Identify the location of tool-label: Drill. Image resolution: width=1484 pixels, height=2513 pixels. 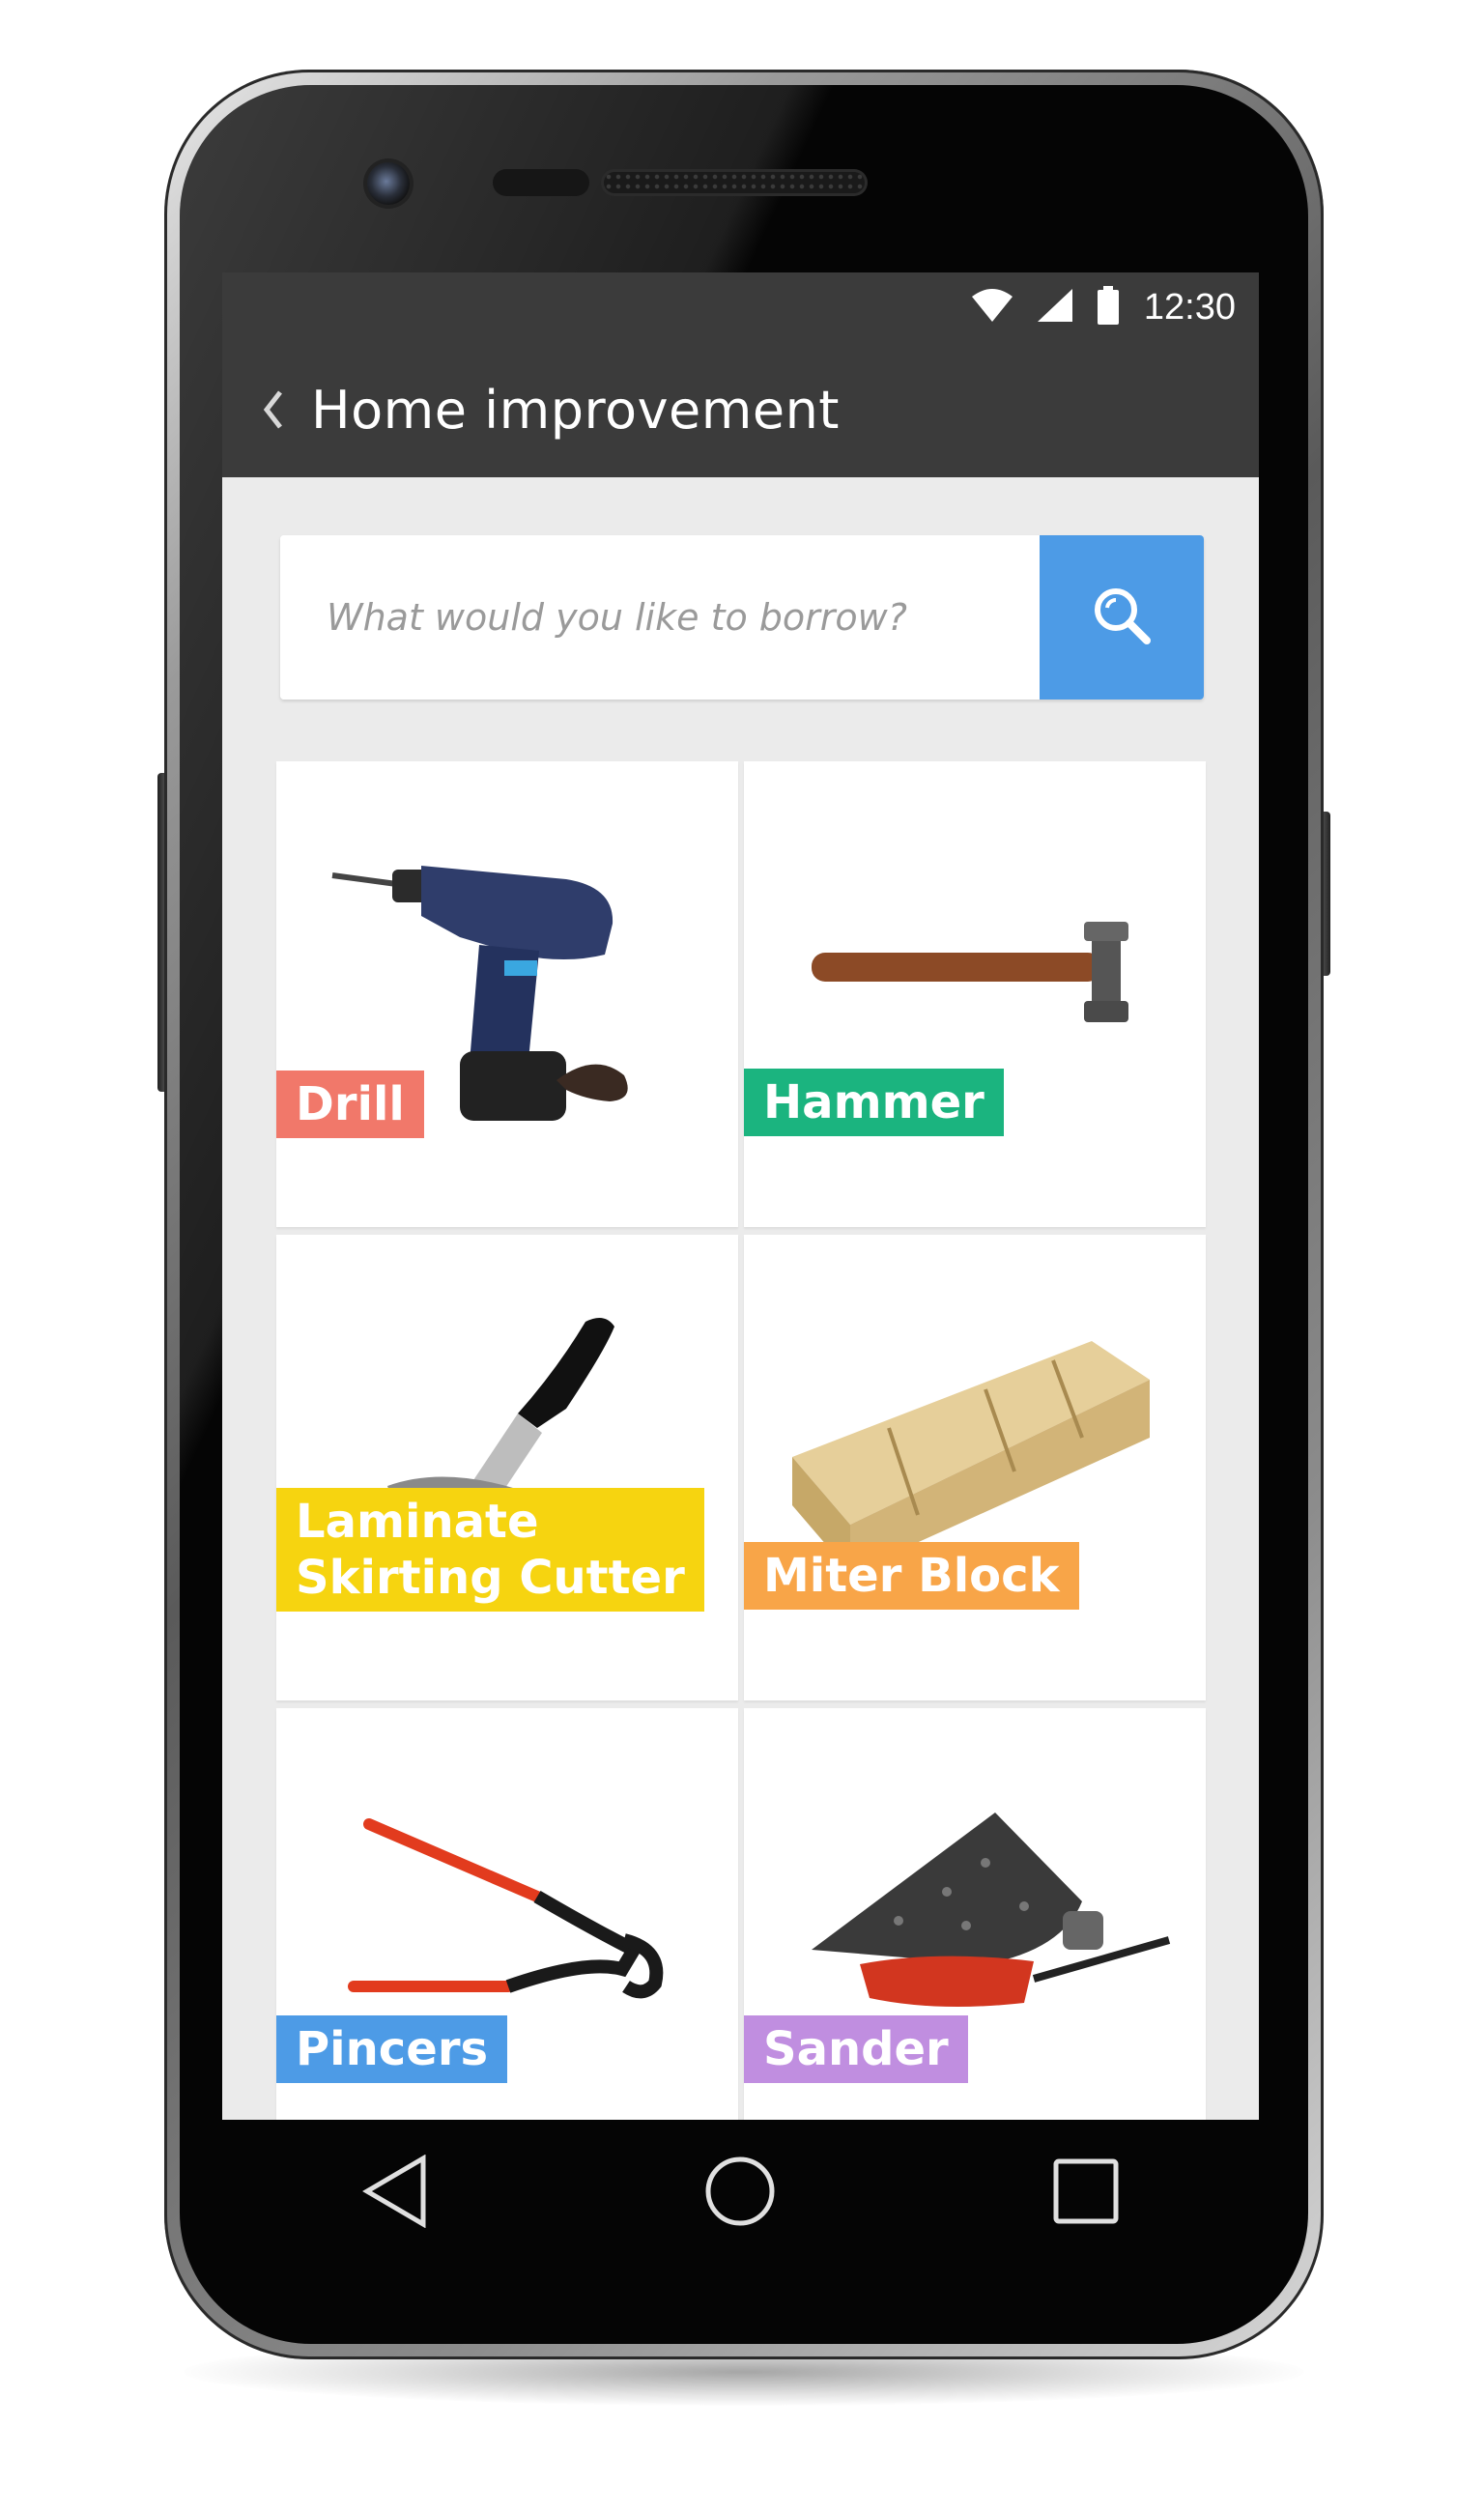
(350, 1105).